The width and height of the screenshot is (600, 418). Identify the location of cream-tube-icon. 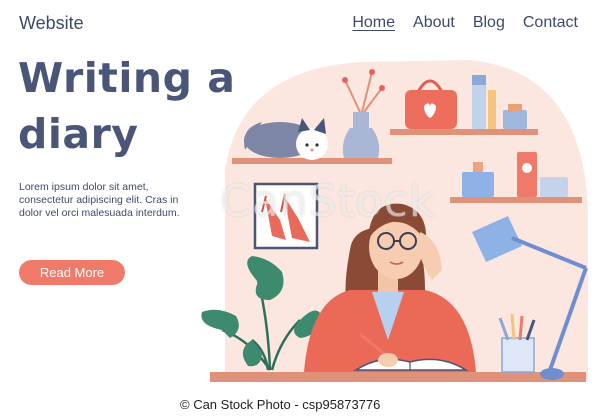
(527, 174).